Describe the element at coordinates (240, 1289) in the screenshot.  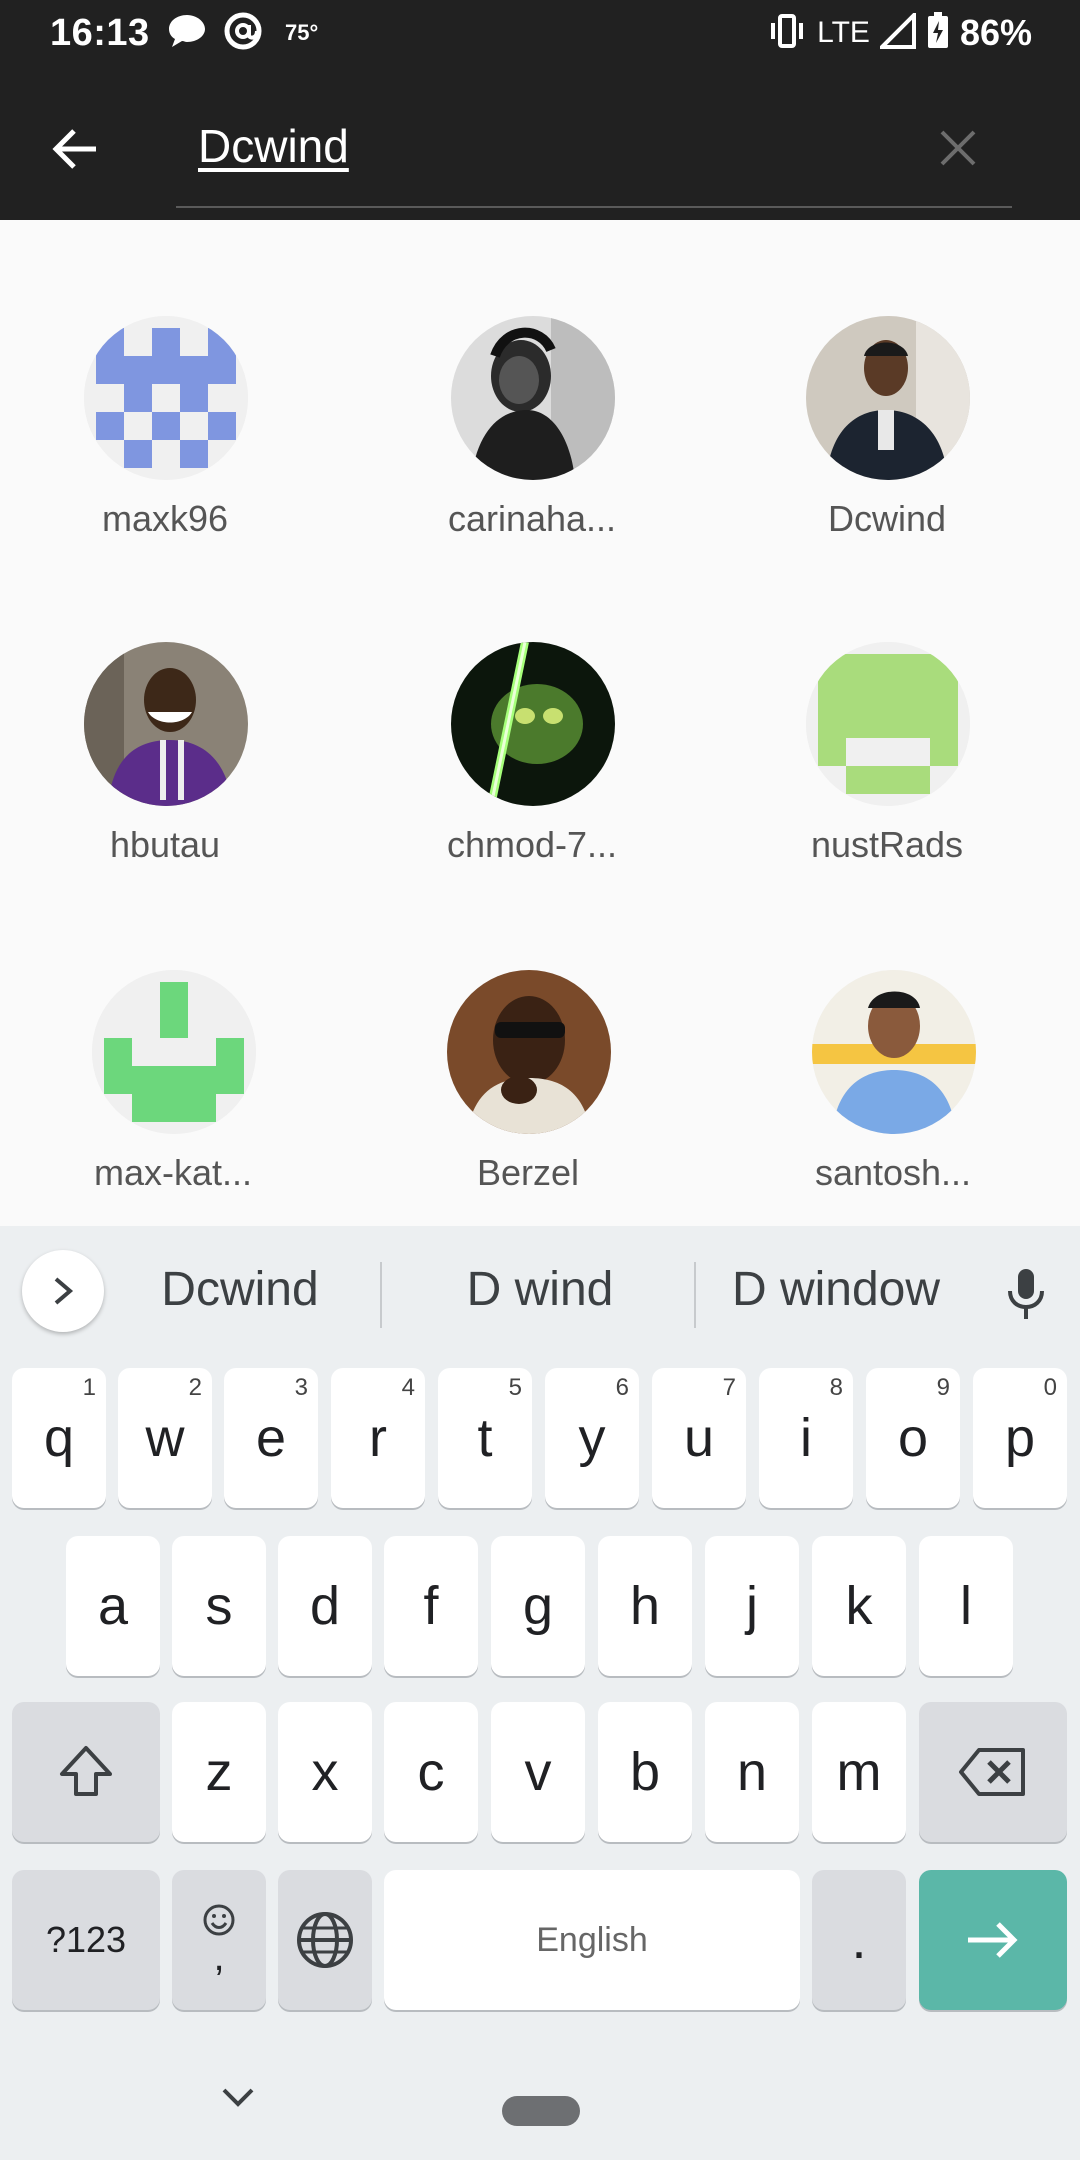
I see `suggestion-1: Dcwind` at that location.